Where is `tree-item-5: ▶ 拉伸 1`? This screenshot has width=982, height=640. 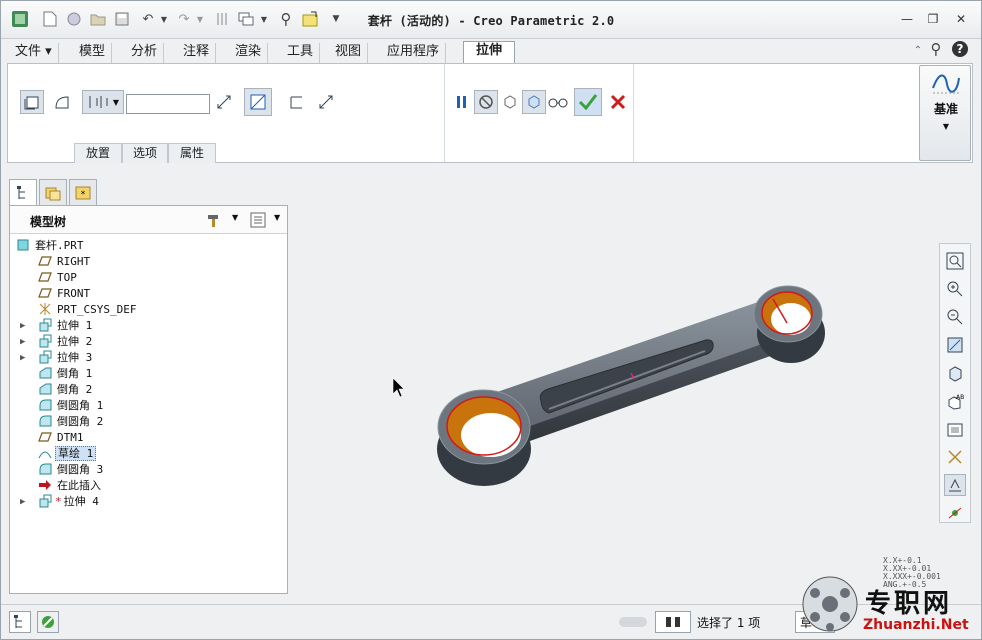 tree-item-5: ▶ 拉伸 1 is located at coordinates (57, 326).